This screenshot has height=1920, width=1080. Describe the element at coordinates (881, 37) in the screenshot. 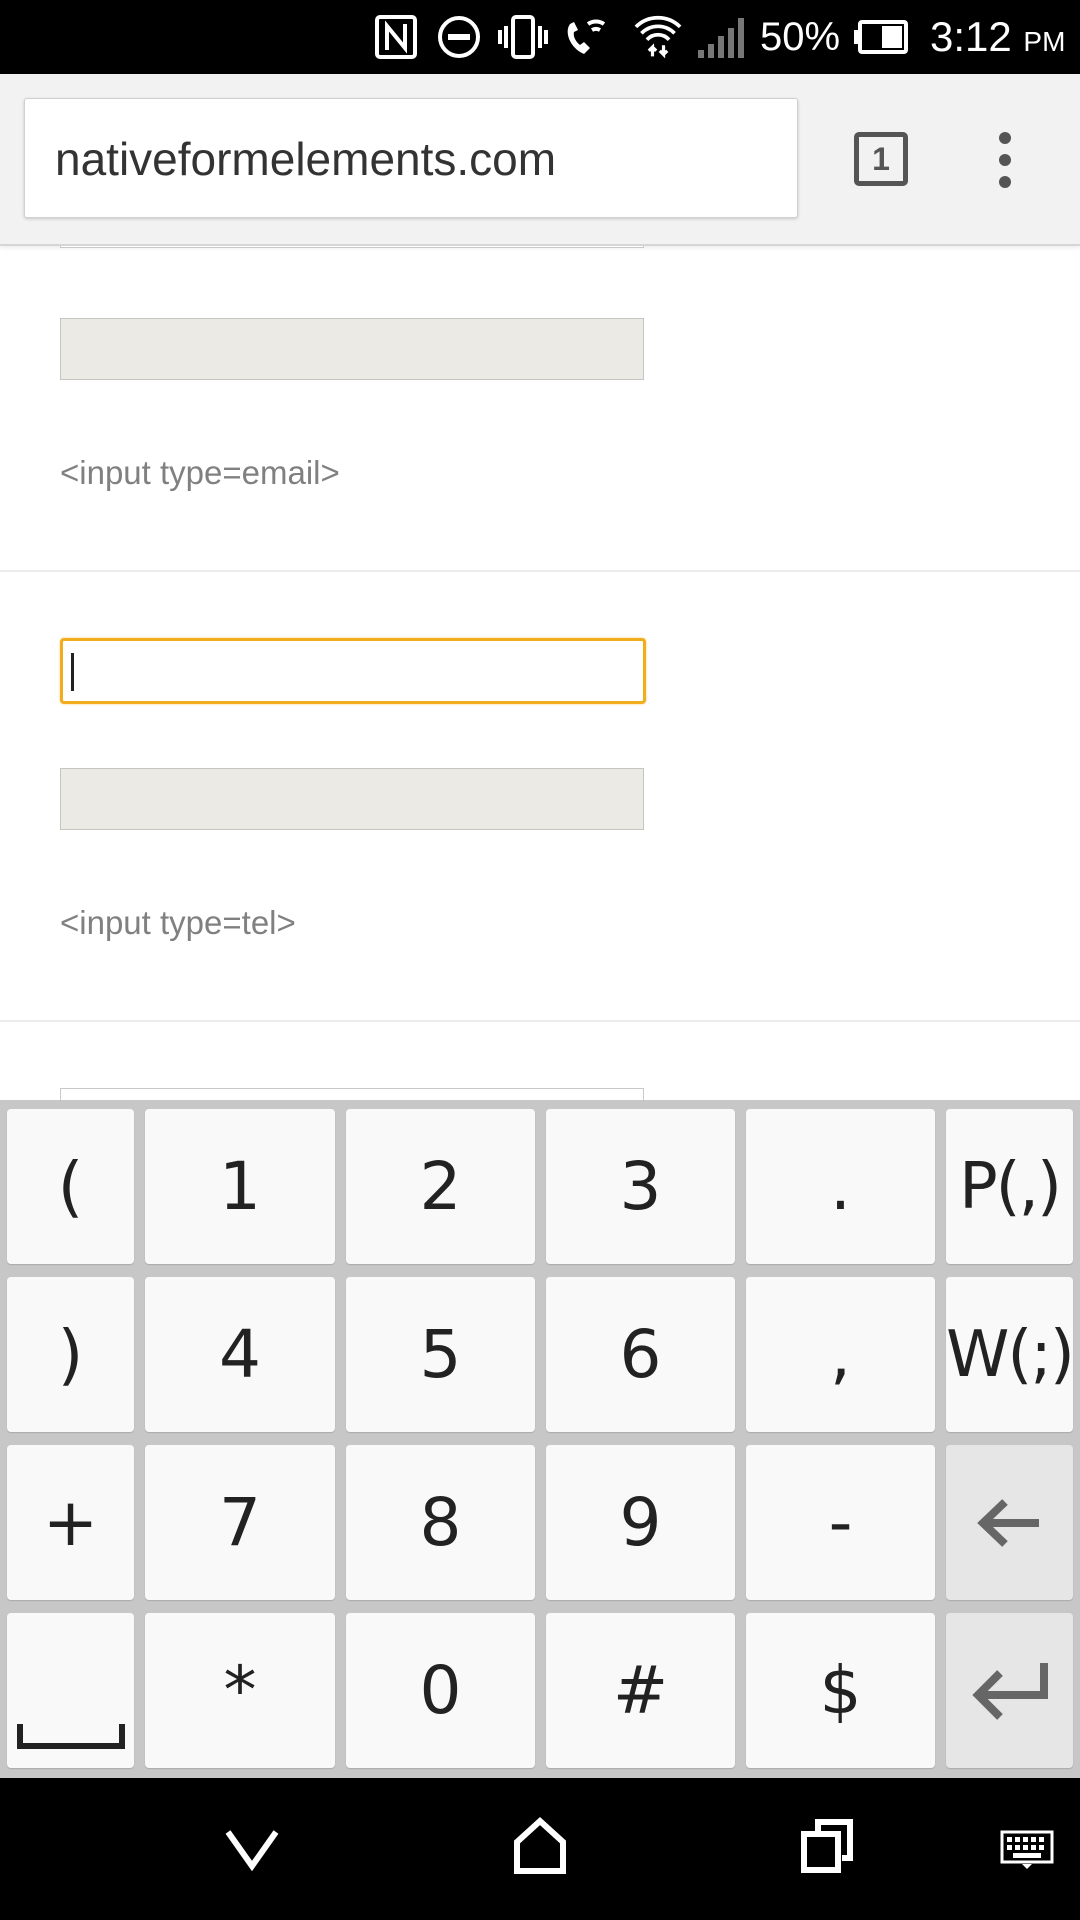

I see `battery-icon` at that location.